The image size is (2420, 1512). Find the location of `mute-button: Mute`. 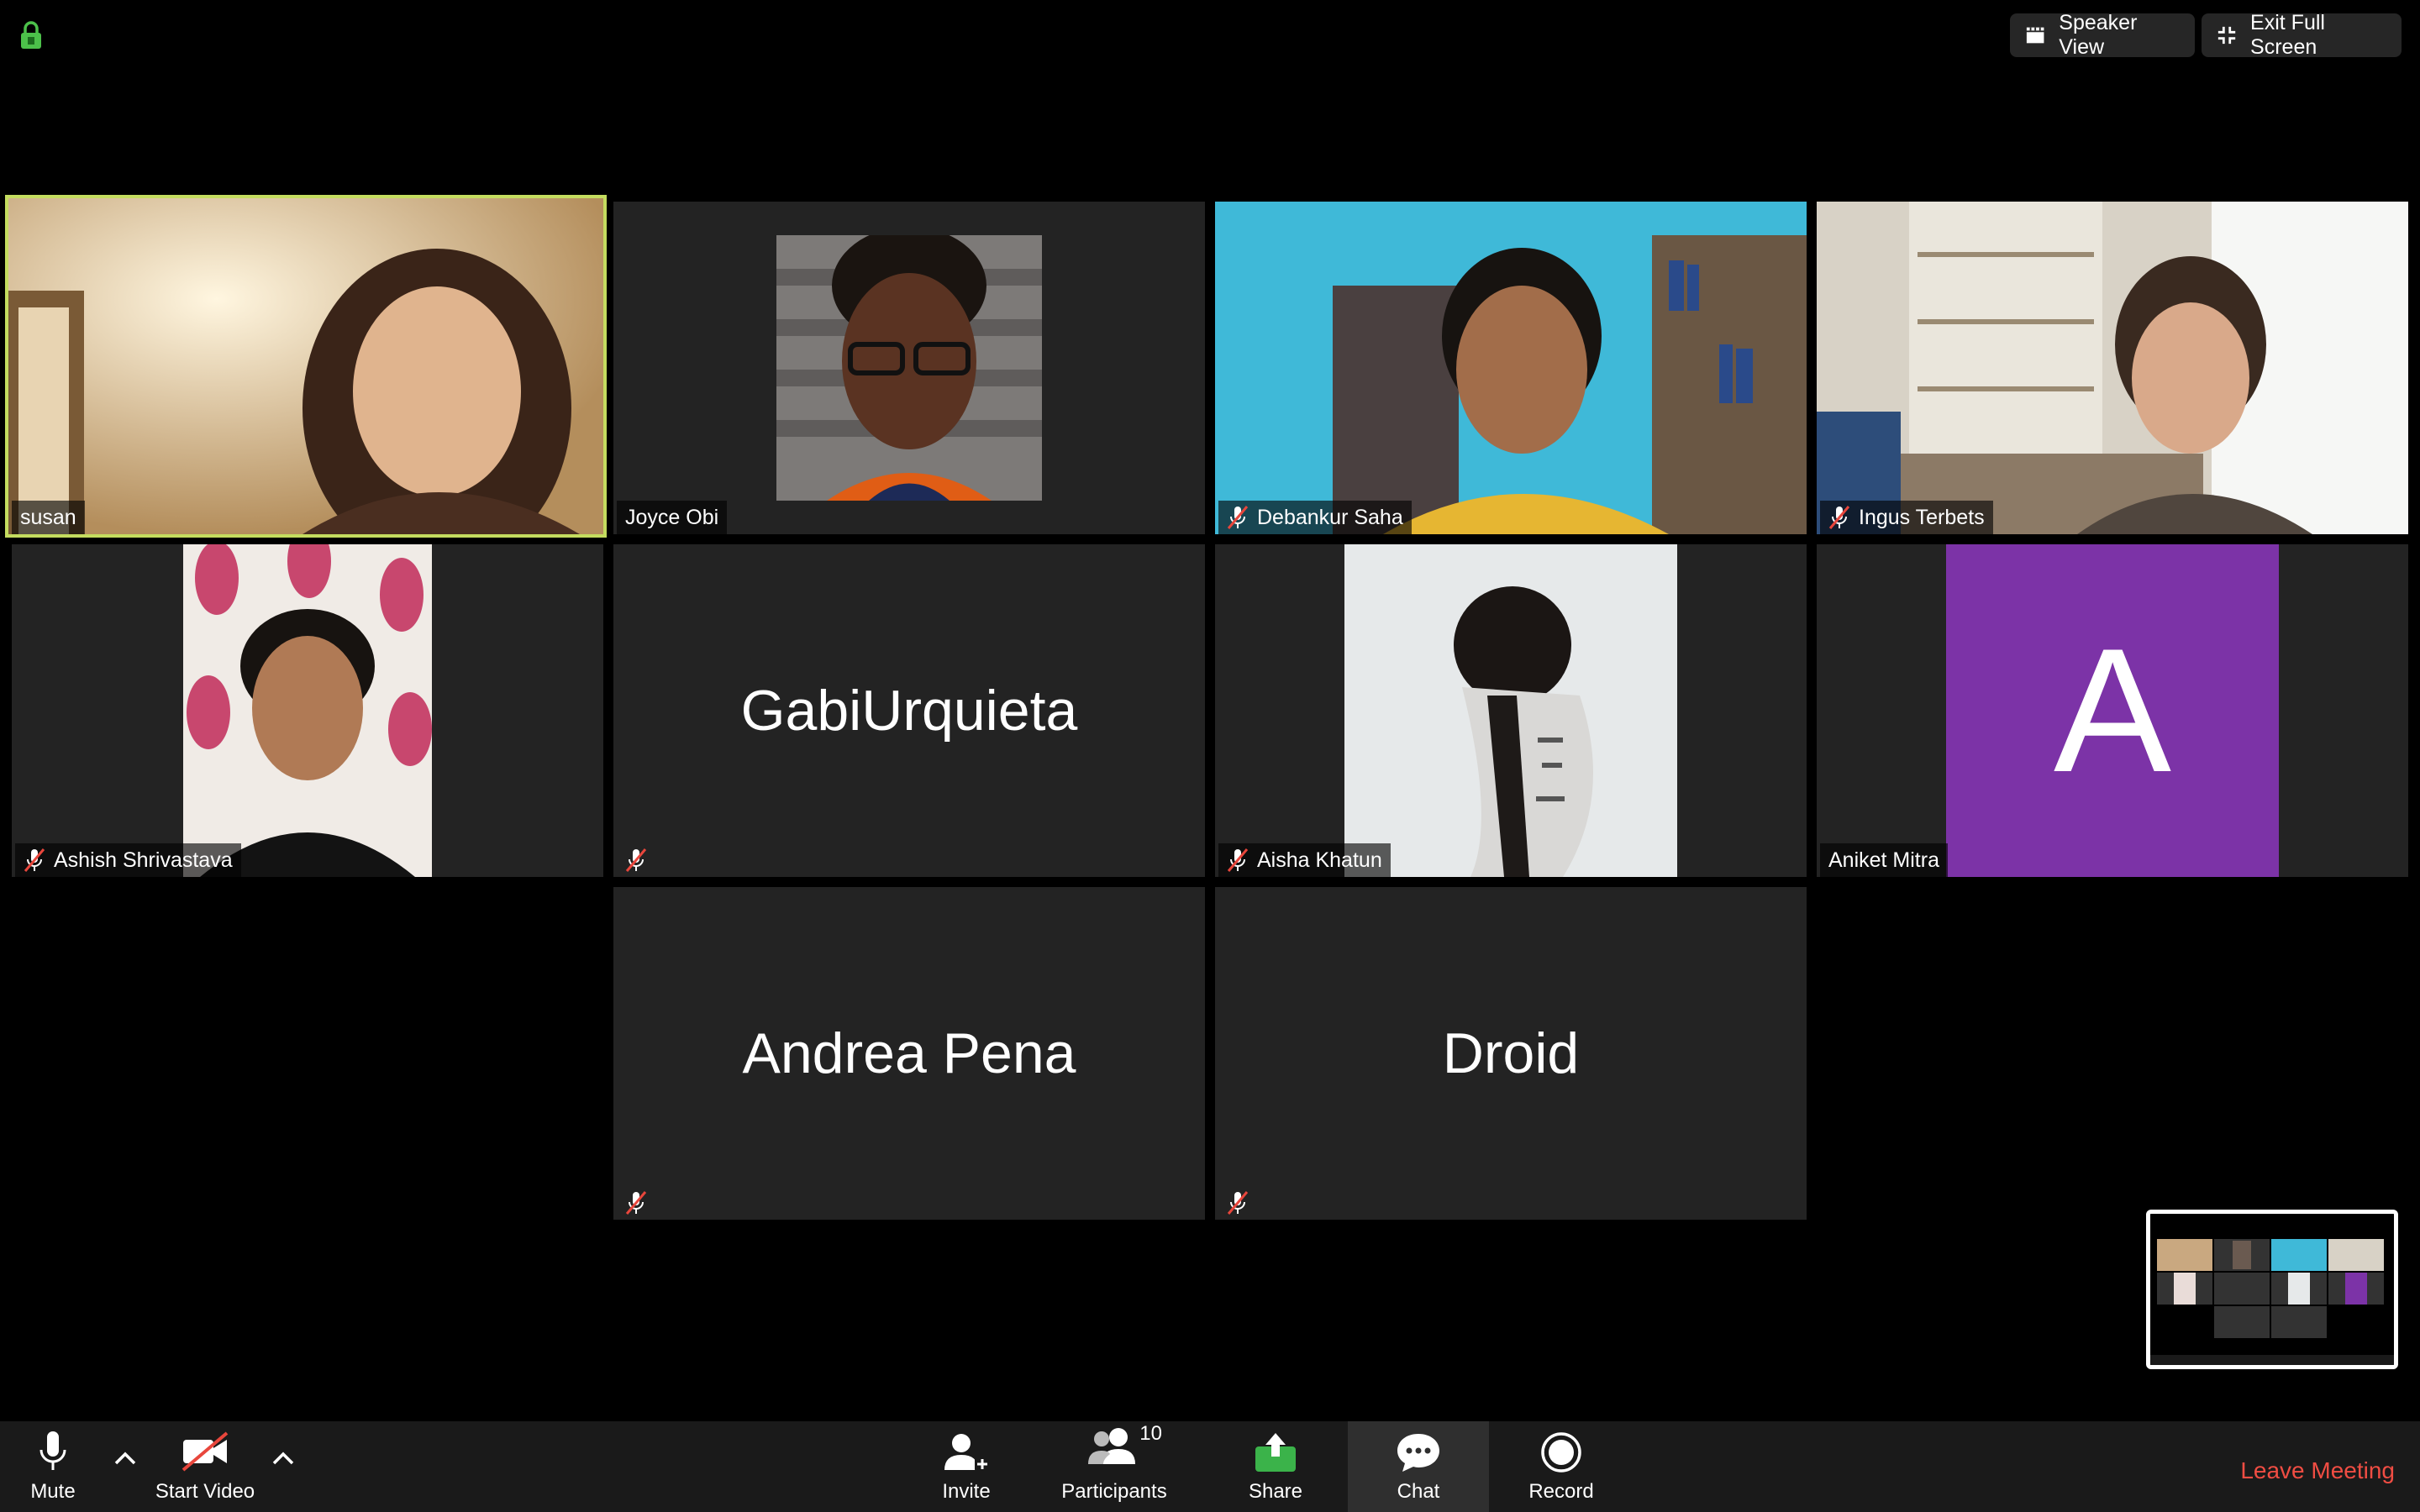

mute-button: Mute is located at coordinates (53, 1466).